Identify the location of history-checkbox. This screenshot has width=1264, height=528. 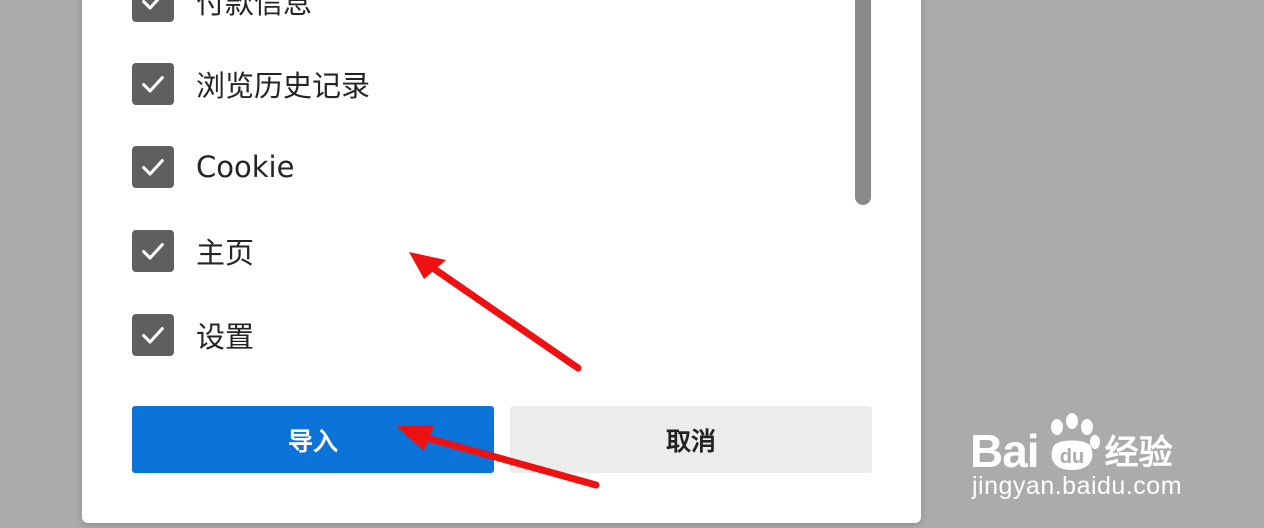
(153, 84).